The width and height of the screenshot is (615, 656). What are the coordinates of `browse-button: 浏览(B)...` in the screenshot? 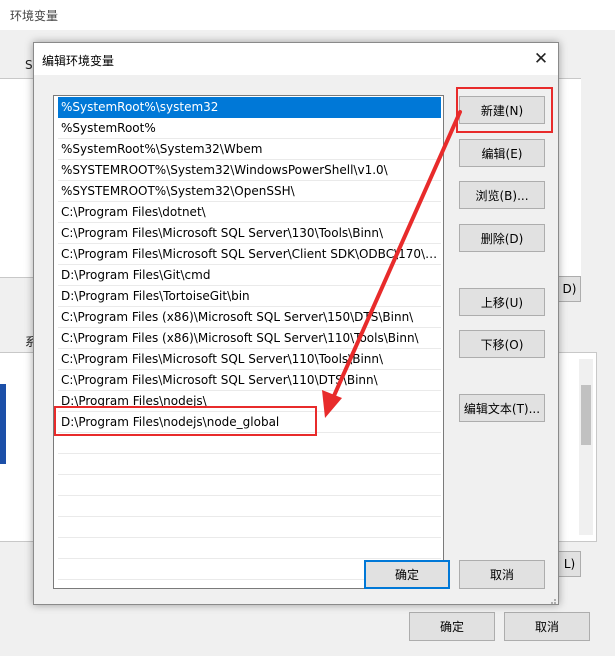 It's located at (502, 195).